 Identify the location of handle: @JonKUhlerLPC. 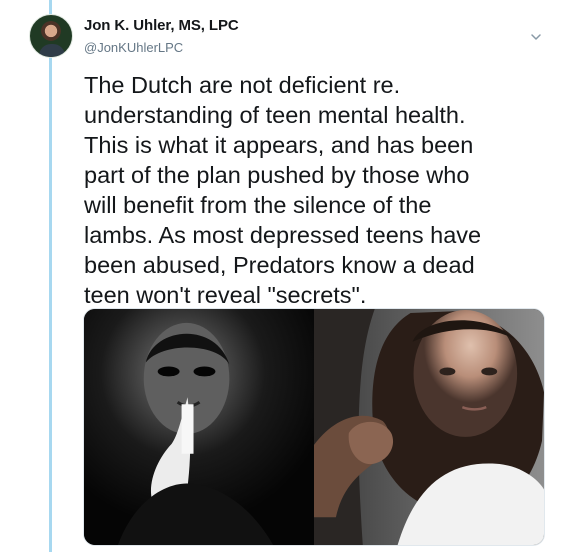
(133, 47).